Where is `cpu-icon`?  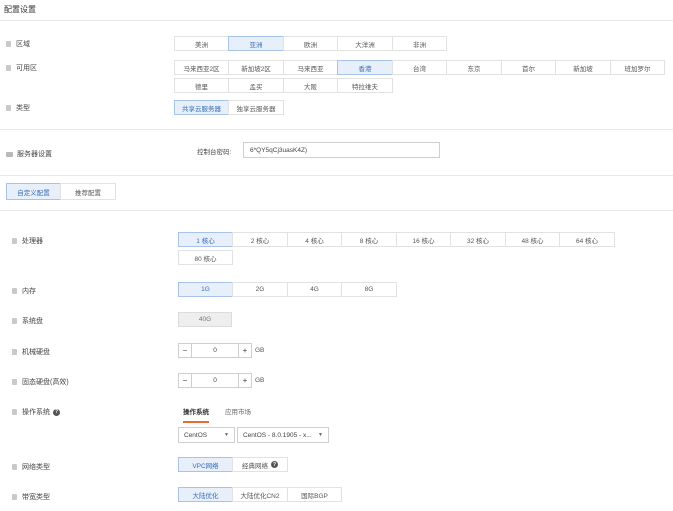 cpu-icon is located at coordinates (14, 241).